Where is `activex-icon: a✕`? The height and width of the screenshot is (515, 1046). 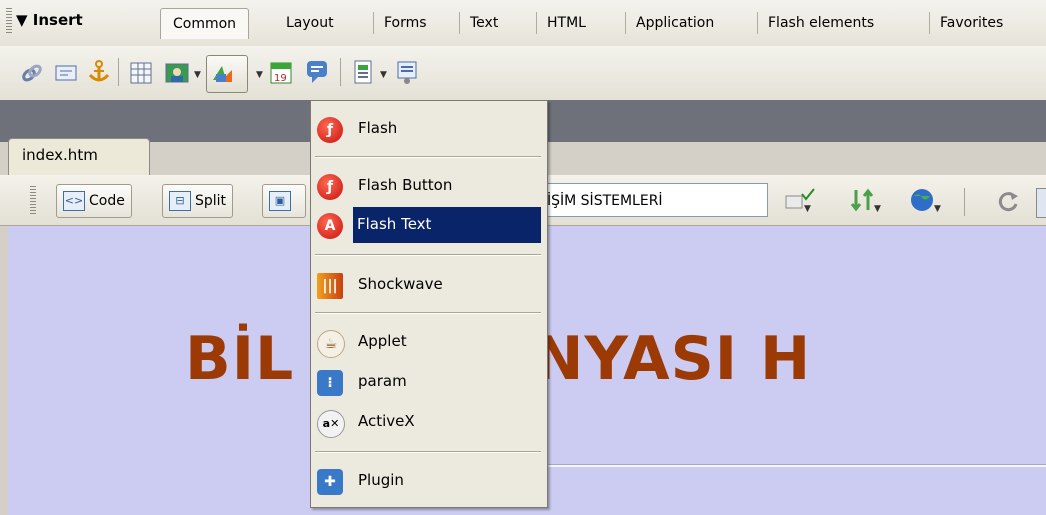
activex-icon: a✕ is located at coordinates (331, 424).